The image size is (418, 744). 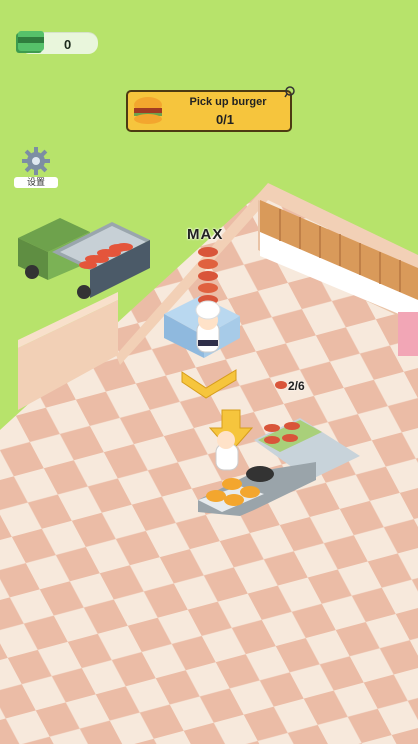 What do you see at coordinates (208, 326) in the screenshot?
I see `chef-character` at bounding box center [208, 326].